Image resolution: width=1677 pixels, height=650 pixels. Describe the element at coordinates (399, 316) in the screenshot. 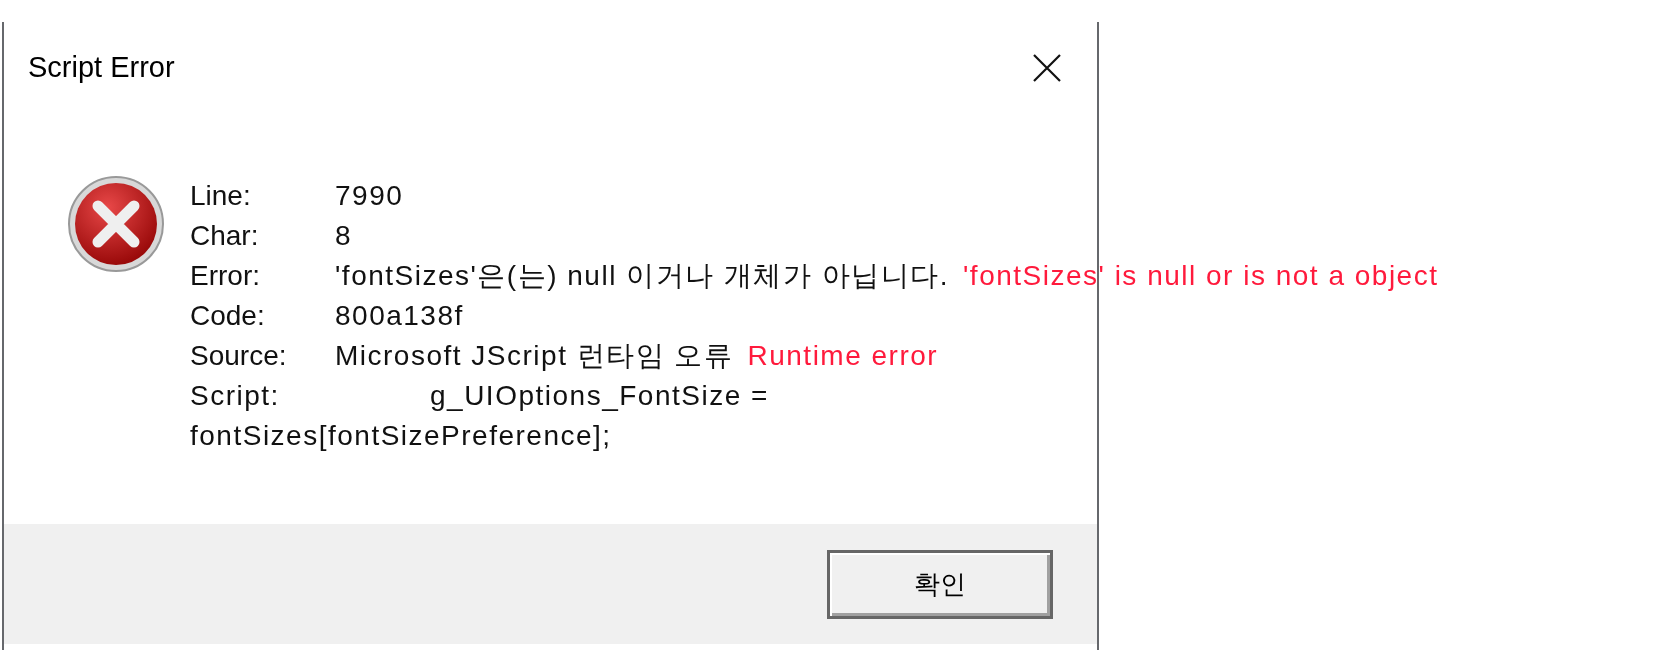

I see `field-value: 800a138f` at that location.